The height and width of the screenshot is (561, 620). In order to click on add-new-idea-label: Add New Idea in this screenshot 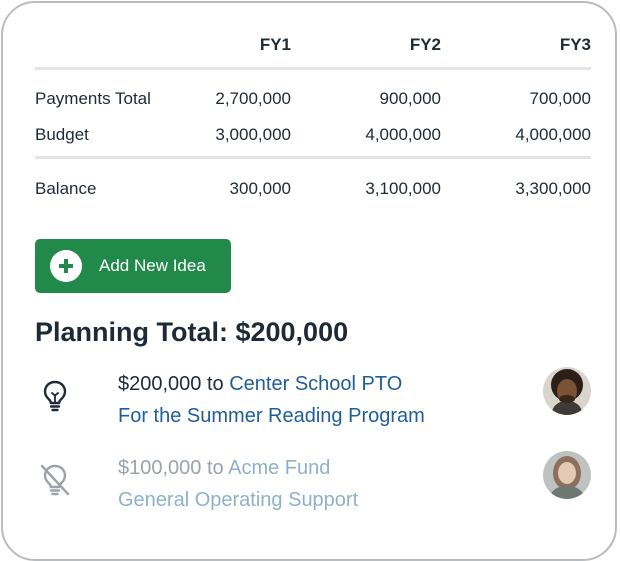, I will do `click(152, 265)`.